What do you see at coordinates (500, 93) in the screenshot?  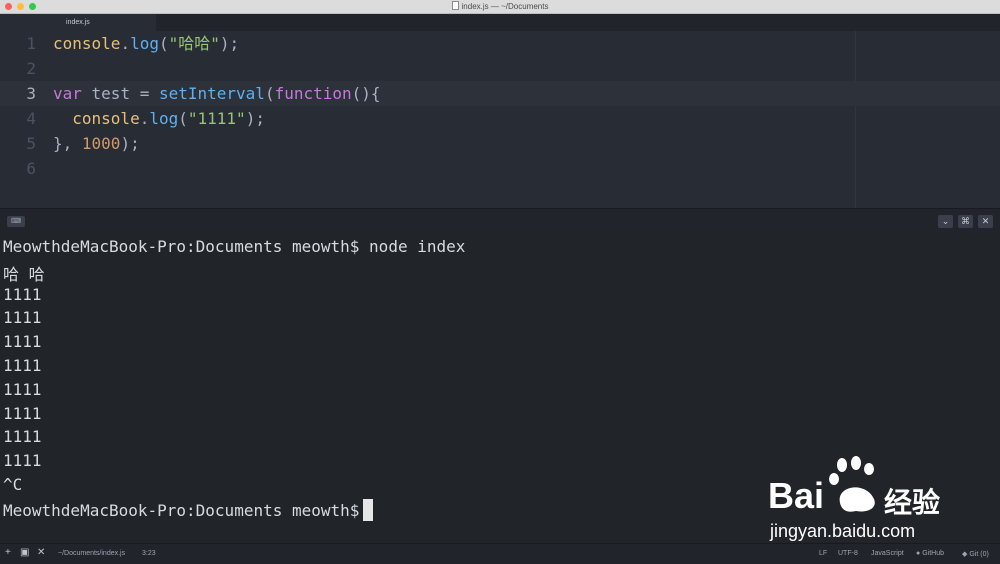 I see `code-line: 3 var test = setInterval(function(){` at bounding box center [500, 93].